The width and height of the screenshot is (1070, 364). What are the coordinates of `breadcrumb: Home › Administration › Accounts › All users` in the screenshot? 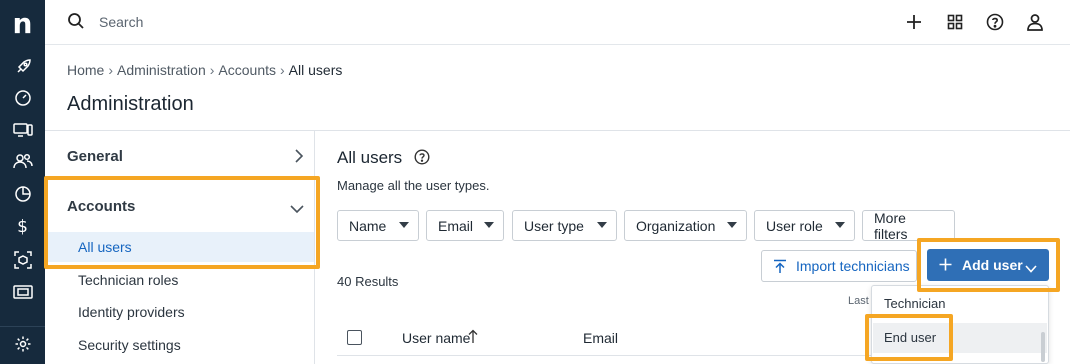 It's located at (204, 70).